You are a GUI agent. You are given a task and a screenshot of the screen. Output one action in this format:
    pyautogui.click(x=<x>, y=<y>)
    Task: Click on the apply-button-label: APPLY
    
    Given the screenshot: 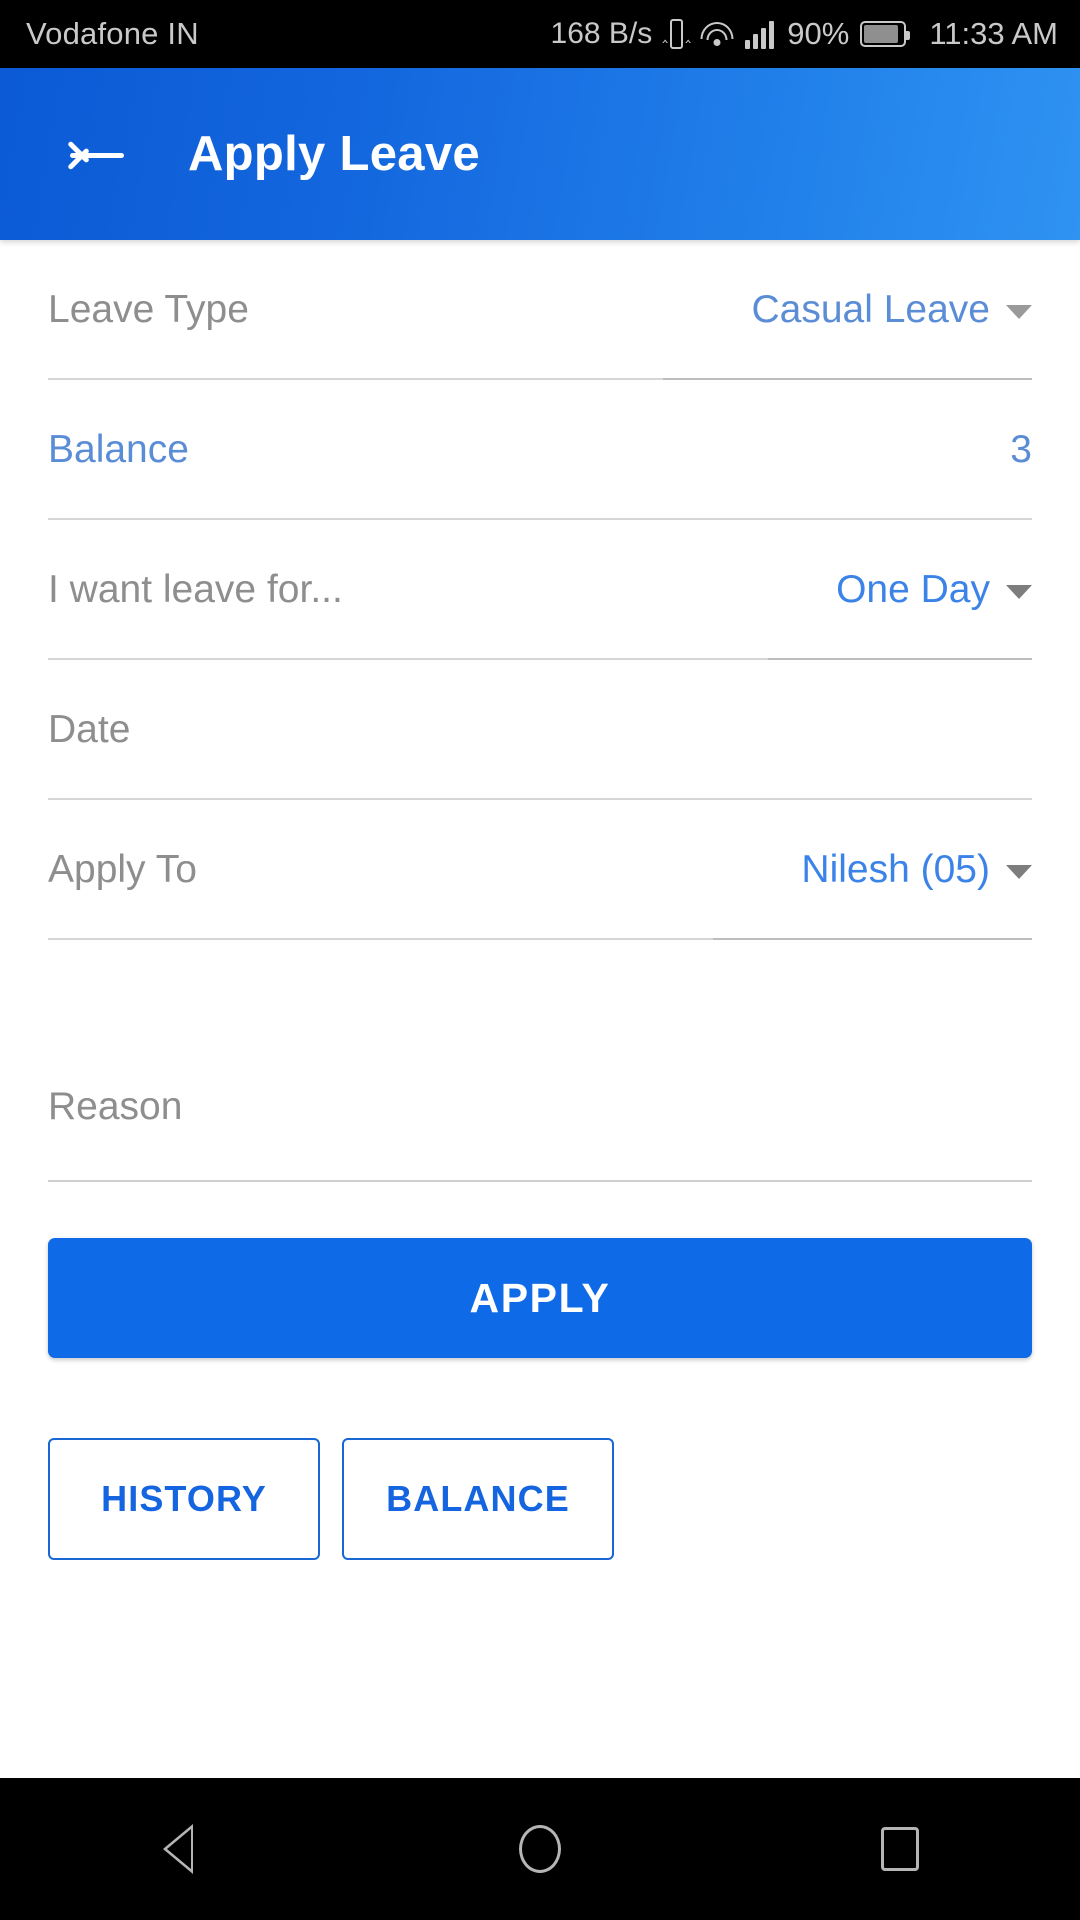 What is the action you would take?
    pyautogui.click(x=540, y=1297)
    